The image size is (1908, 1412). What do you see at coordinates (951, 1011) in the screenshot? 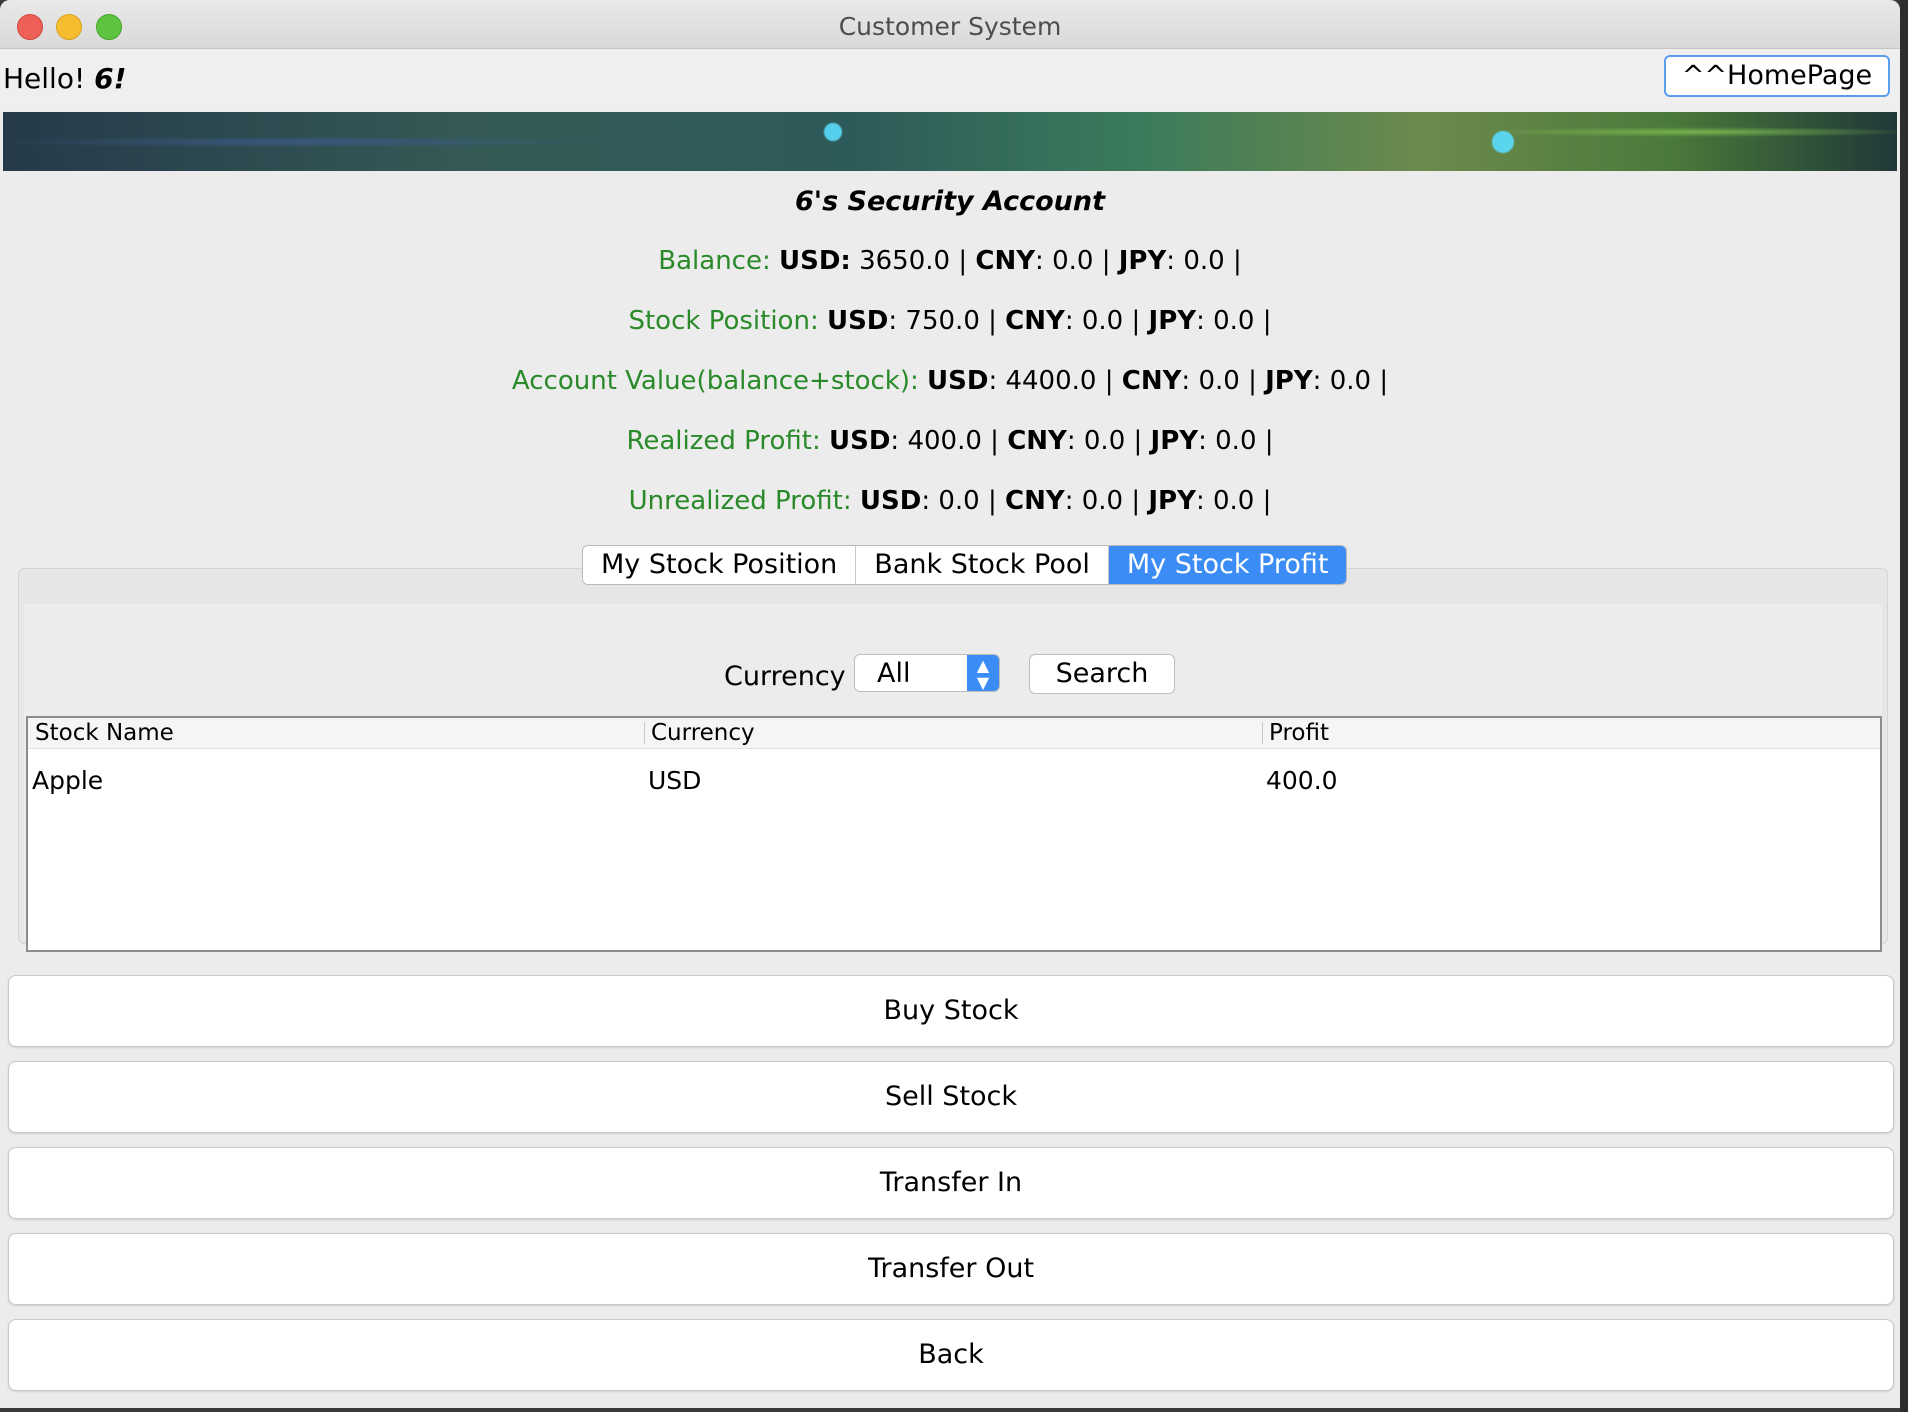
I see `buy-stock-button: Buy Stock` at bounding box center [951, 1011].